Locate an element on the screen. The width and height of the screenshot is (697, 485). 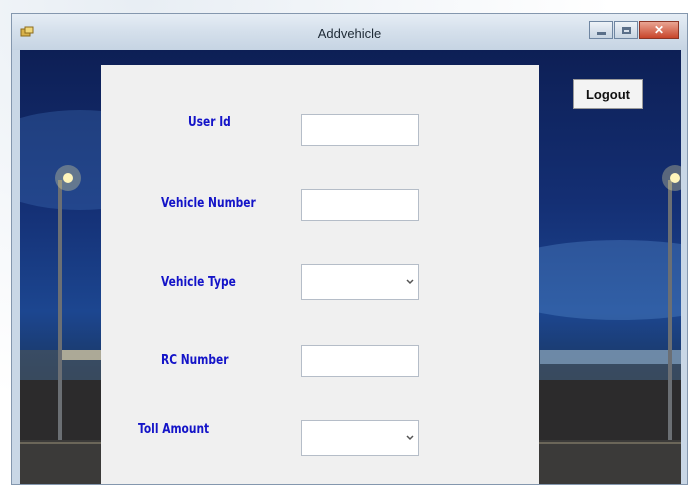
window-title: Addvehicle is located at coordinates (349, 33).